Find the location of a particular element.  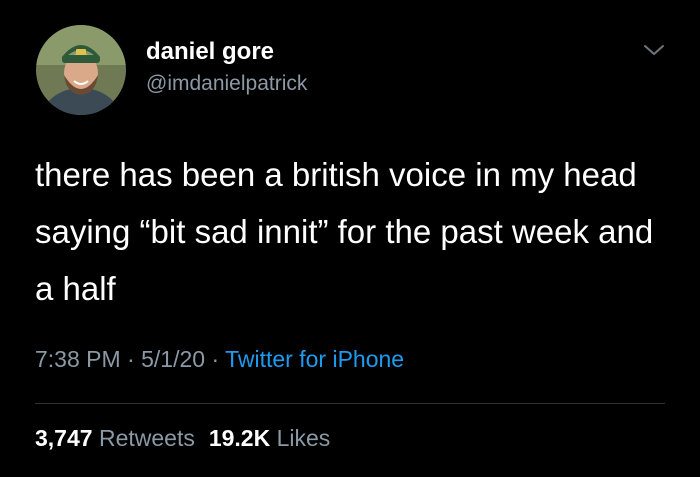

tweet-source-link: Twitter for iPhone is located at coordinates (314, 359).